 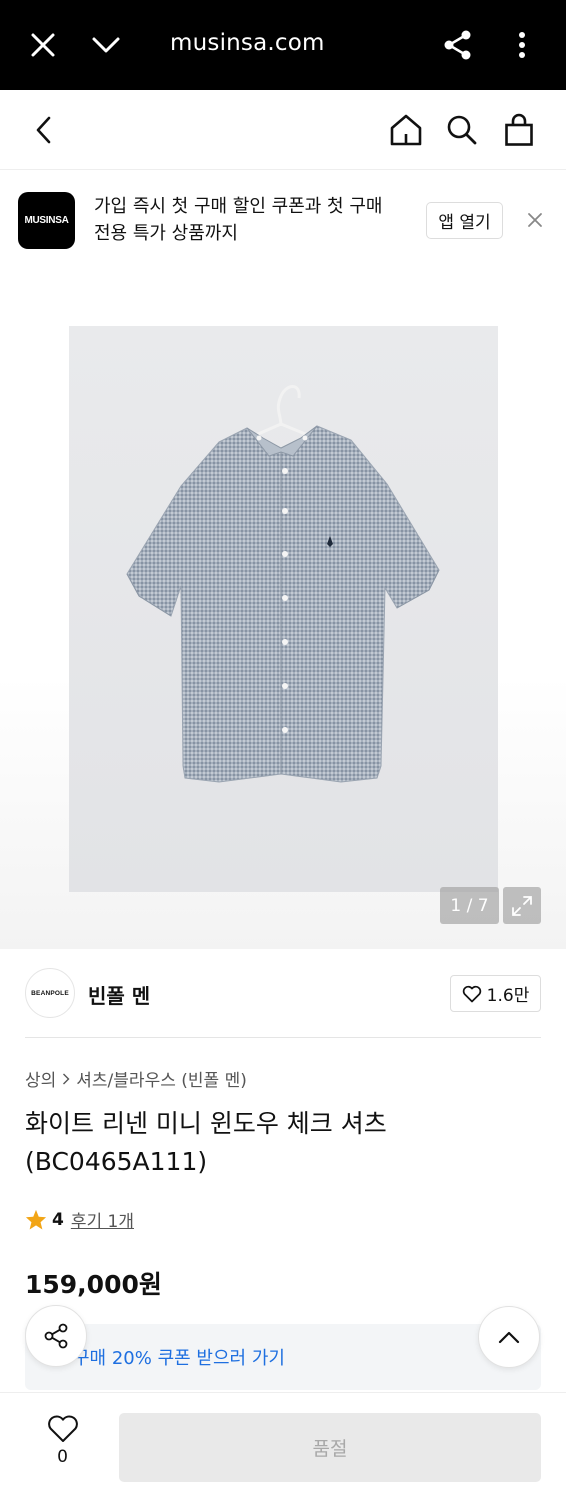 What do you see at coordinates (522, 905) in the screenshot?
I see `expand-icon` at bounding box center [522, 905].